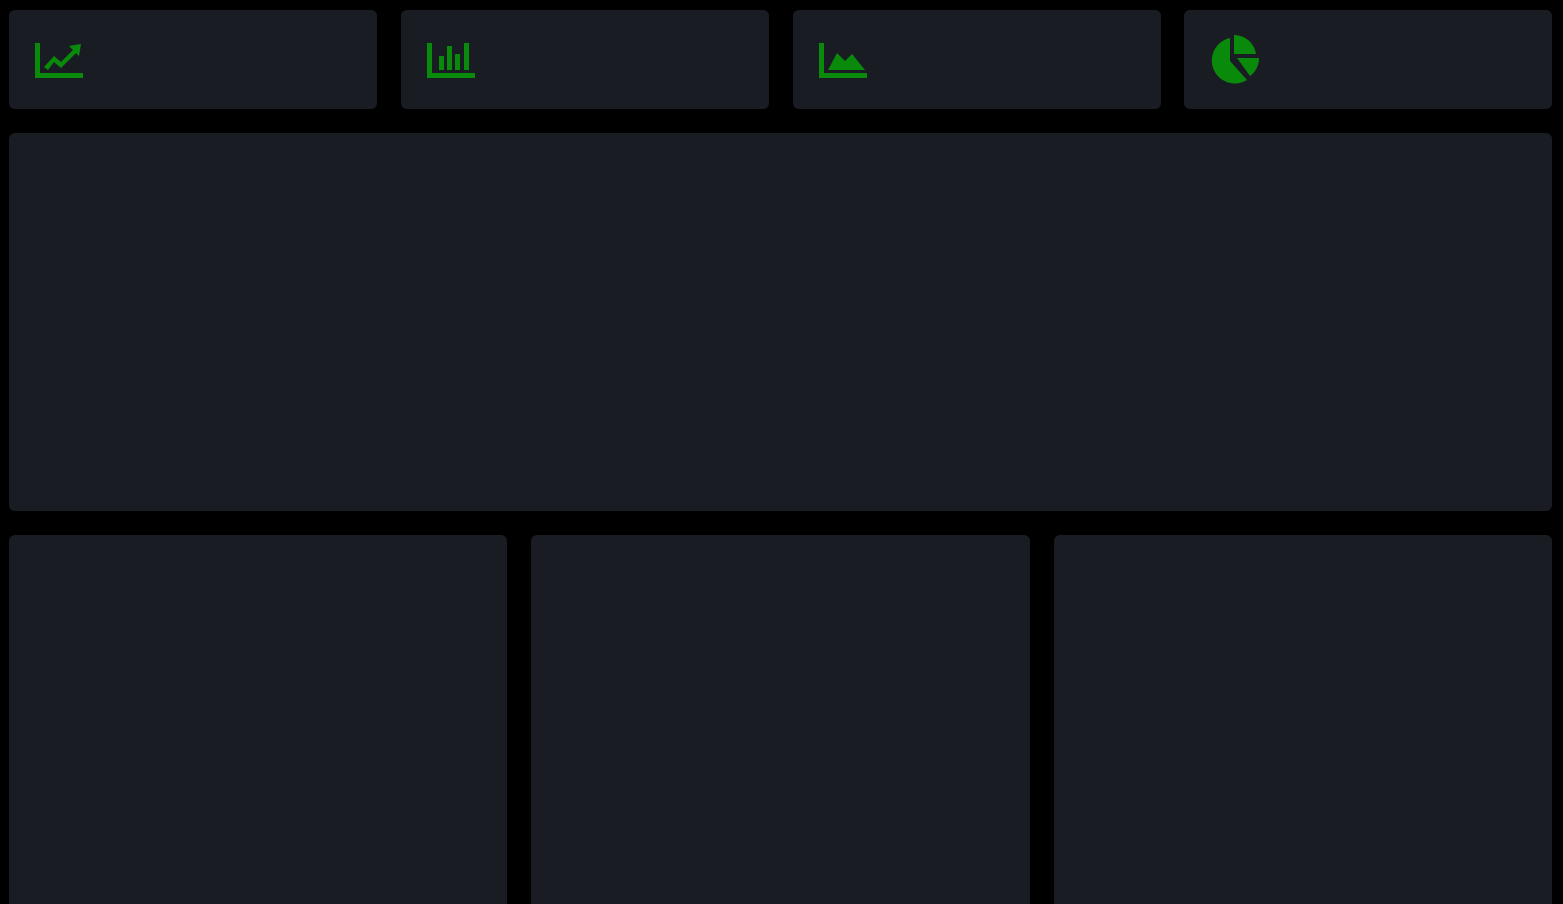  Describe the element at coordinates (193, 59) in the screenshot. I see `stat-card-line` at that location.